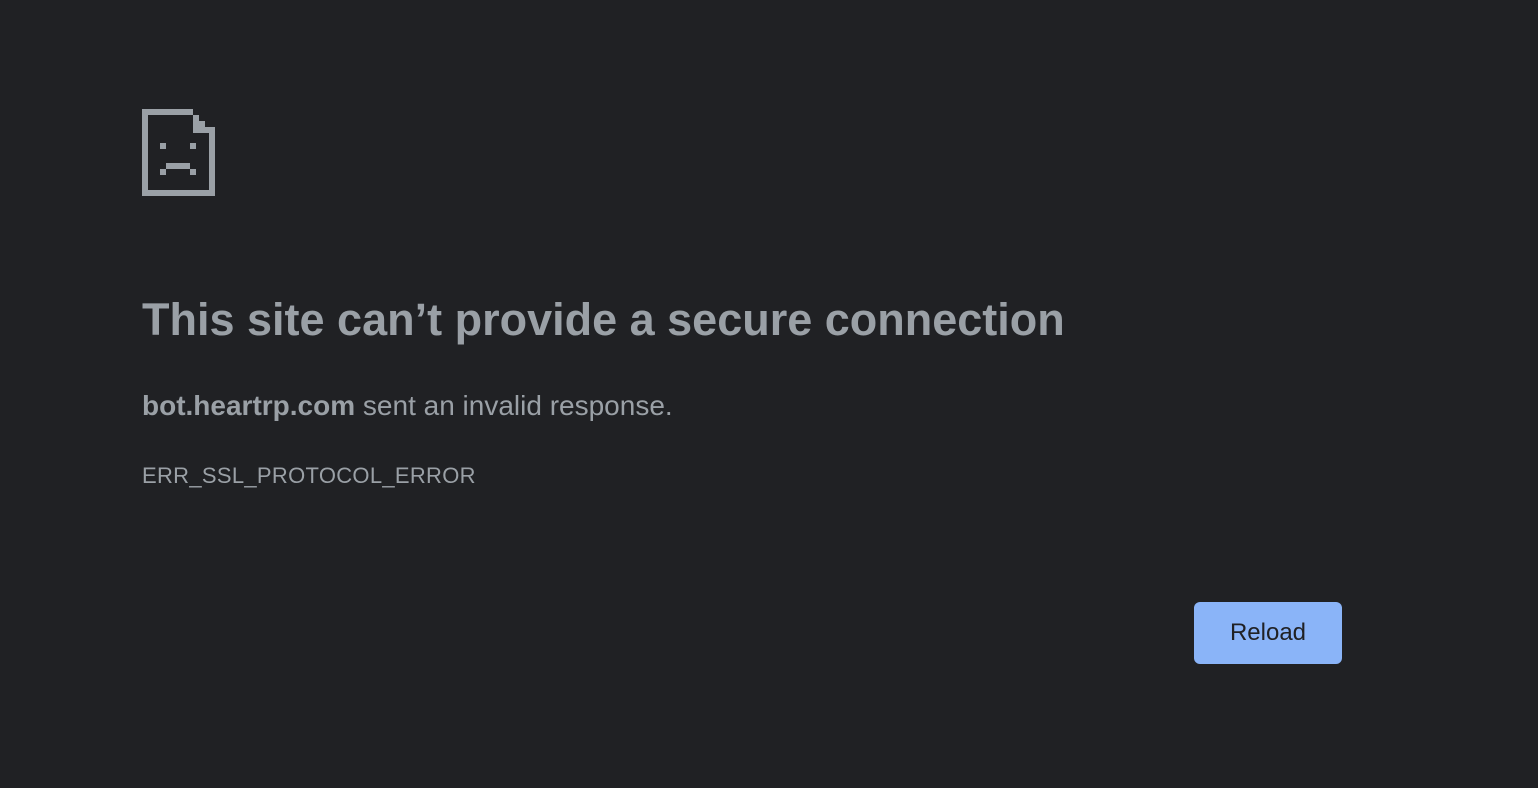 This screenshot has height=788, width=1538. Describe the element at coordinates (309, 475) in the screenshot. I see `error-code: ERR_SSL_PROTOCOL_ERROR` at that location.